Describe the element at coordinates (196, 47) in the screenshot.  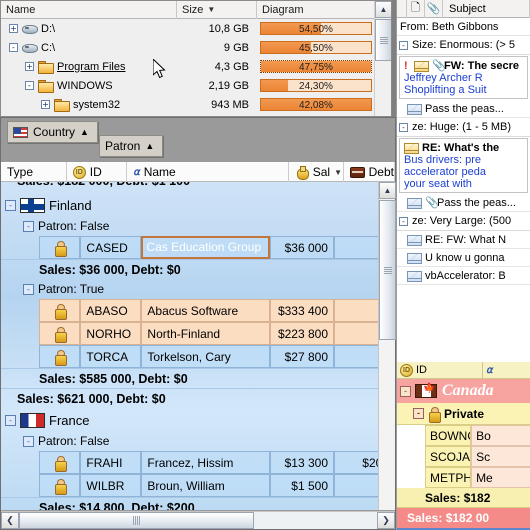
I see `table-row: - C:\ 9 GB 45,50%` at that location.